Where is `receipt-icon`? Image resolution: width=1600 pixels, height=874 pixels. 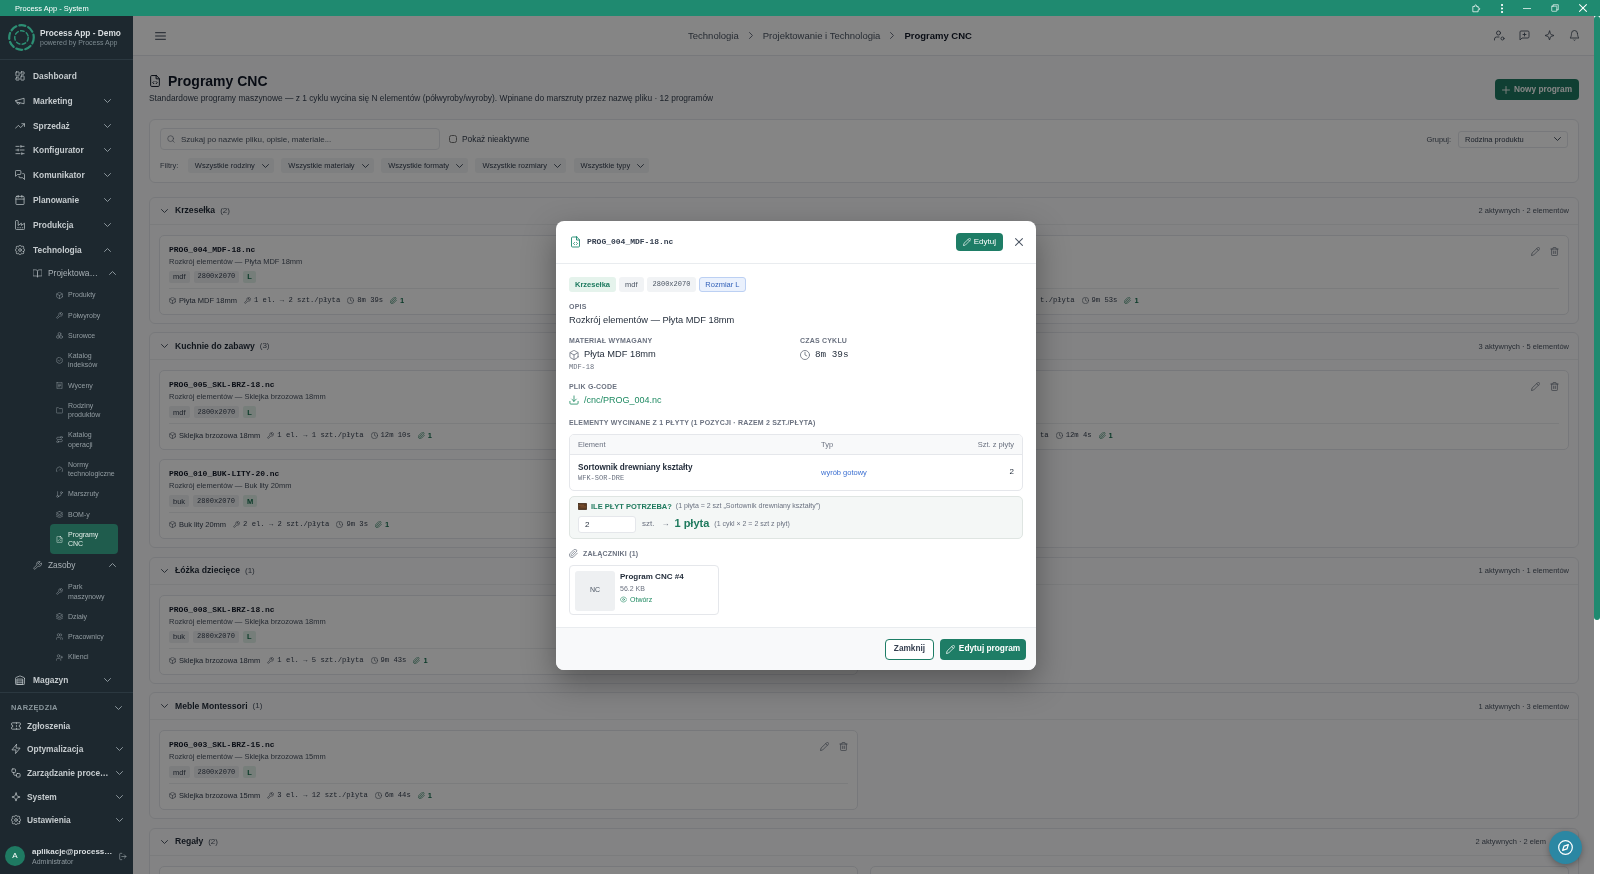
receipt-icon is located at coordinates (59, 385).